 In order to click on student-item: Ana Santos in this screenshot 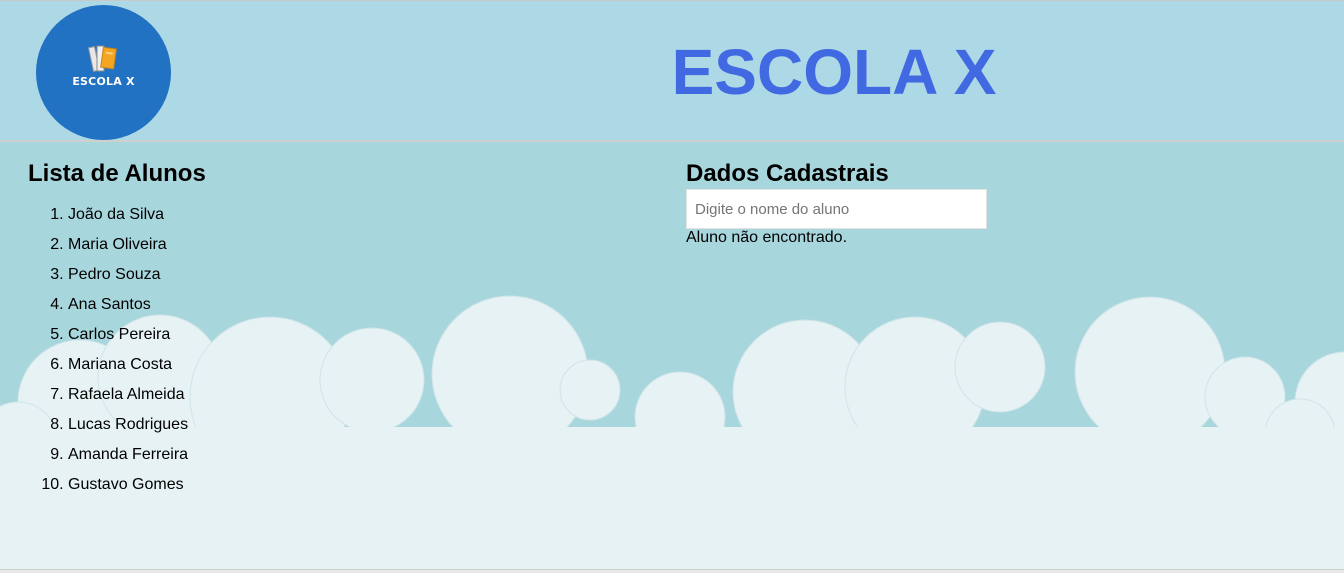, I will do `click(248, 305)`.